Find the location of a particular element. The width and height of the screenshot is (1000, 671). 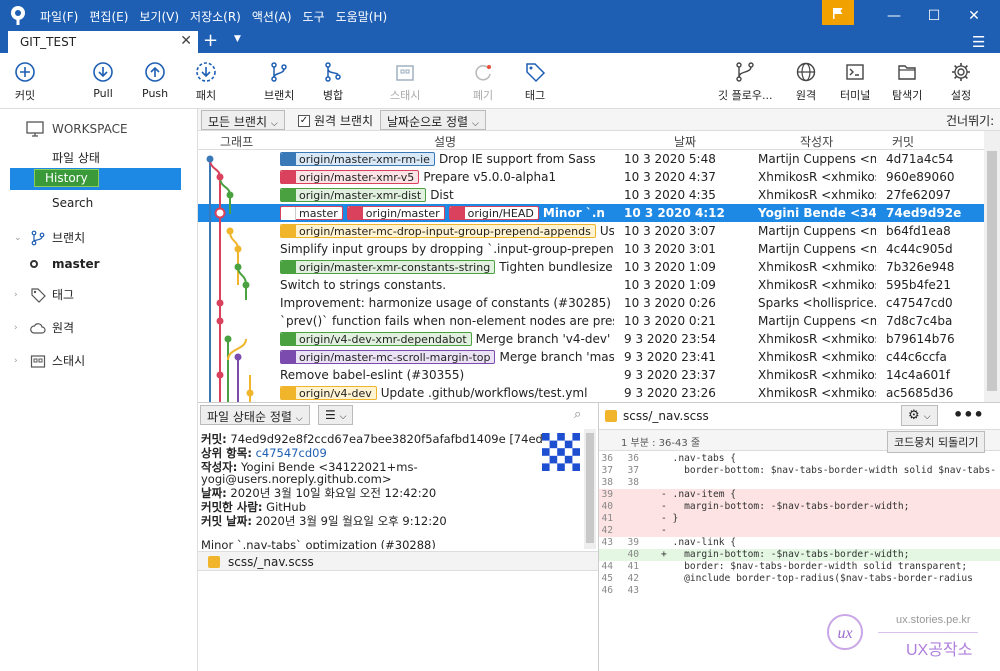

push-button: Push is located at coordinates (155, 80).